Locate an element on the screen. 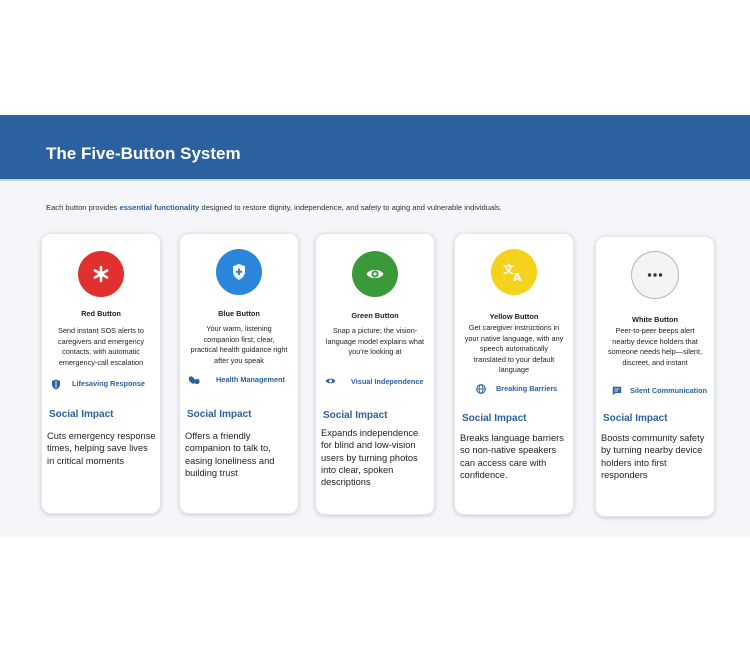  translate-icon: 文 A is located at coordinates (512, 272).